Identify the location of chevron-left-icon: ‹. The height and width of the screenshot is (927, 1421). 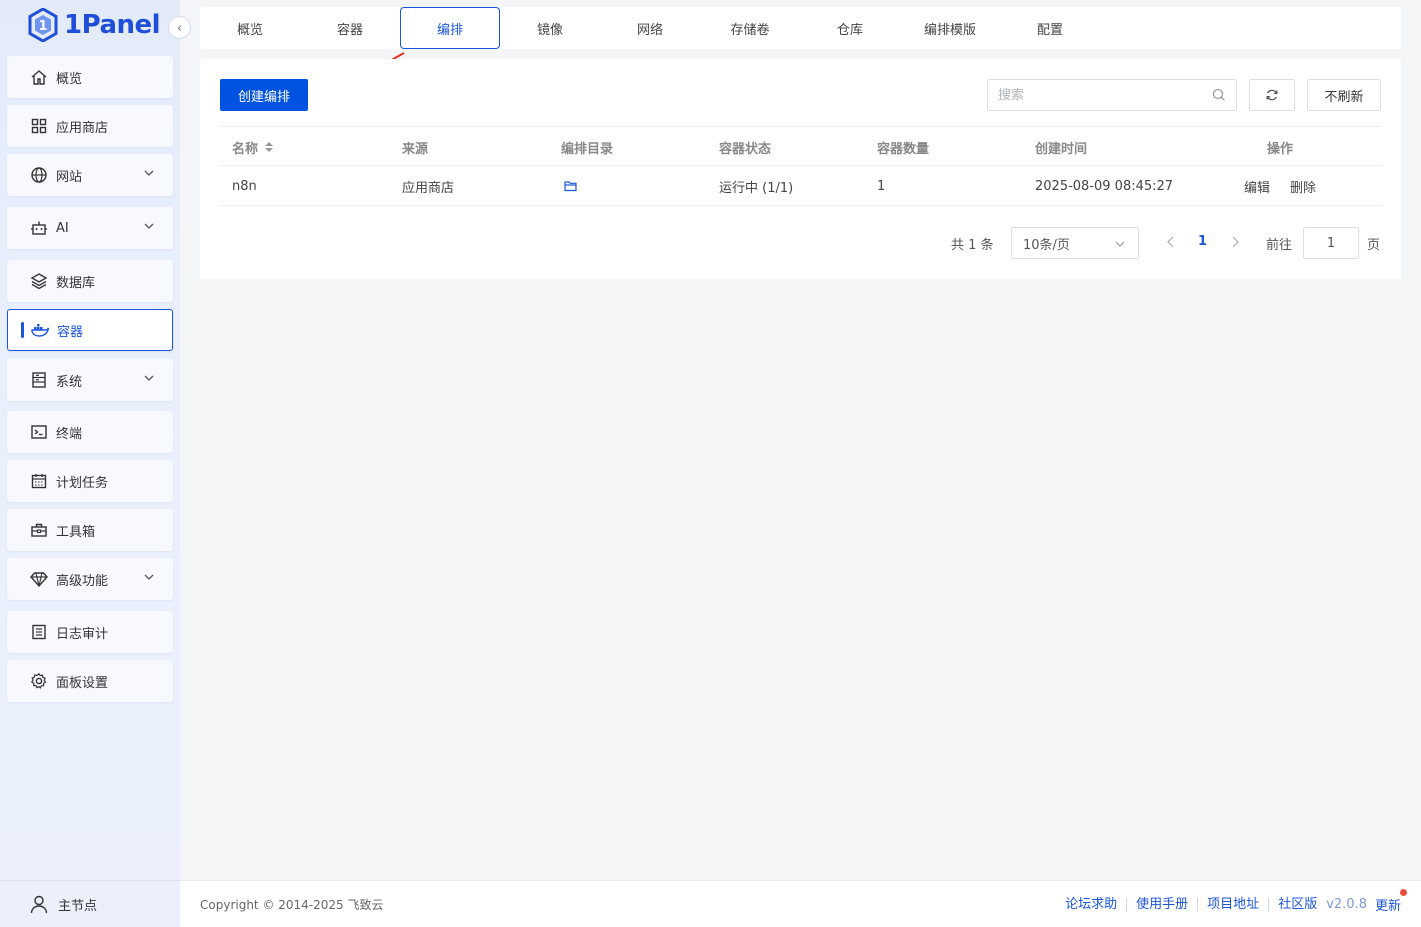
(179, 27).